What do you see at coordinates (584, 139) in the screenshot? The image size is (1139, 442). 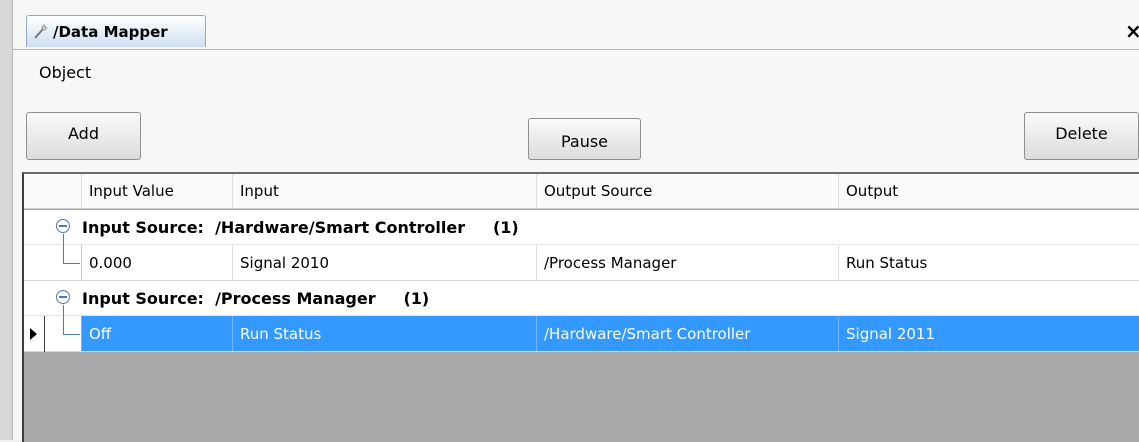 I see `pause-button: Pause` at bounding box center [584, 139].